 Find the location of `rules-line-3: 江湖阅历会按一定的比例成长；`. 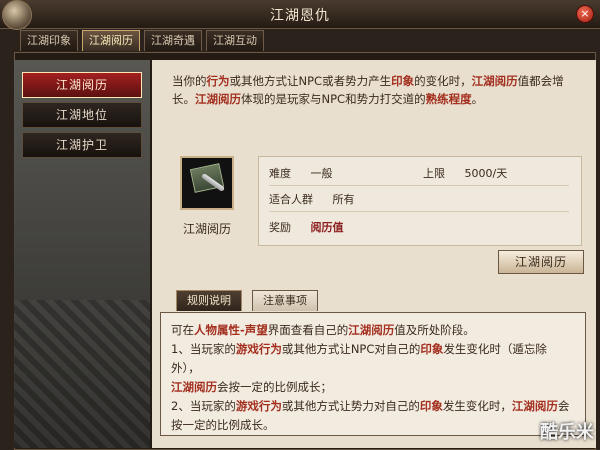

rules-line-3: 江湖阅历会按一定的比例成长； is located at coordinates (251, 387).